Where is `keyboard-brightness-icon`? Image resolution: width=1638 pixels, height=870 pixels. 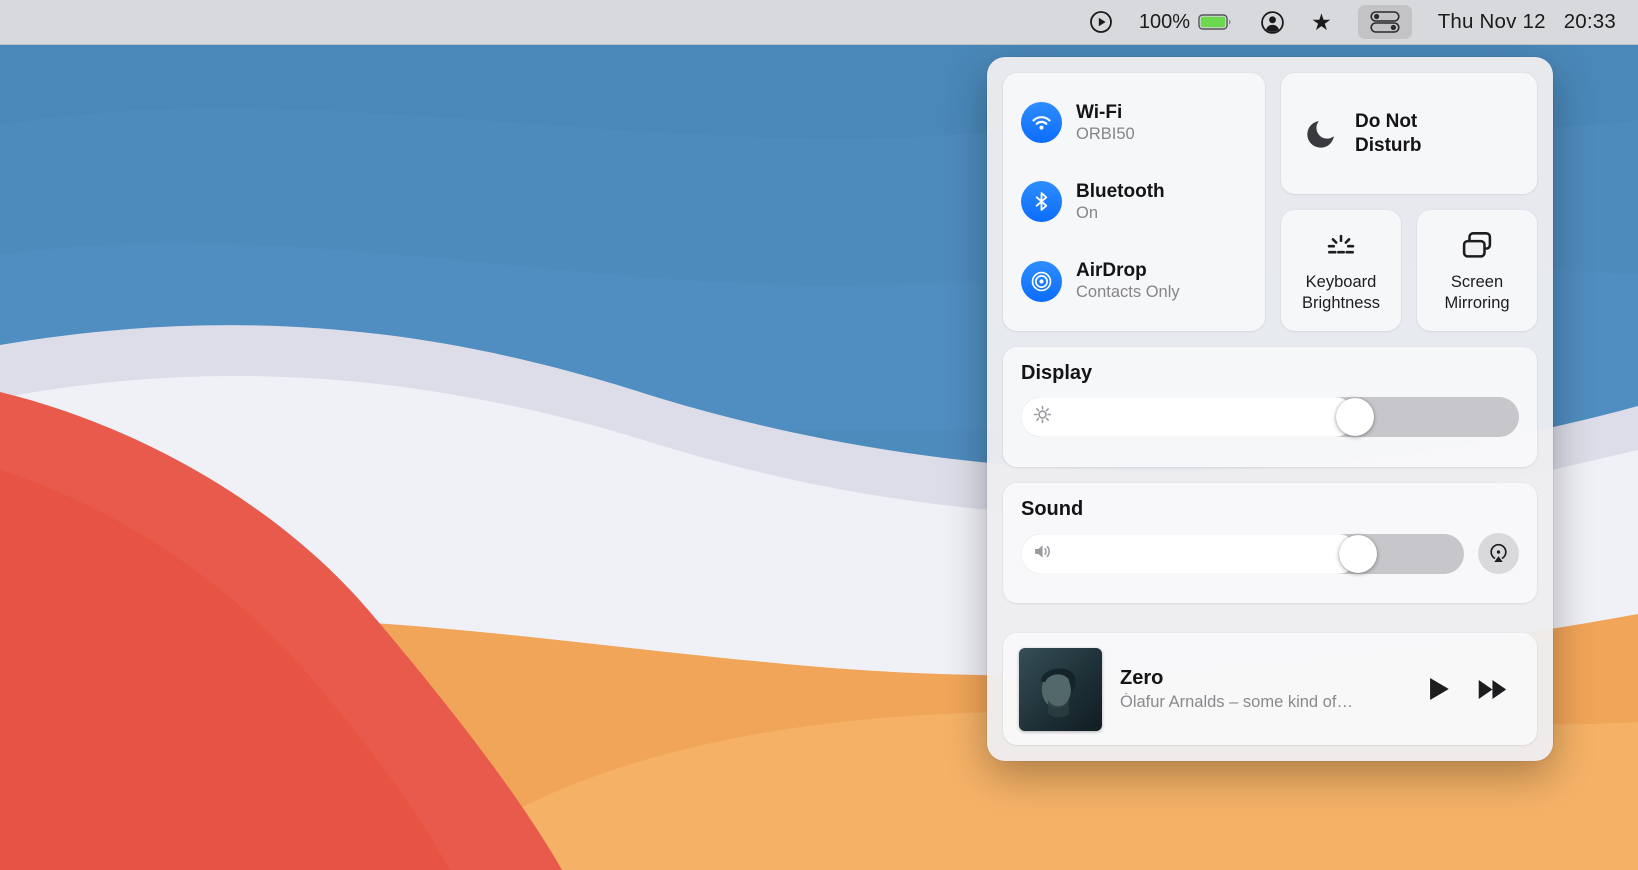 keyboard-brightness-icon is located at coordinates (1341, 244).